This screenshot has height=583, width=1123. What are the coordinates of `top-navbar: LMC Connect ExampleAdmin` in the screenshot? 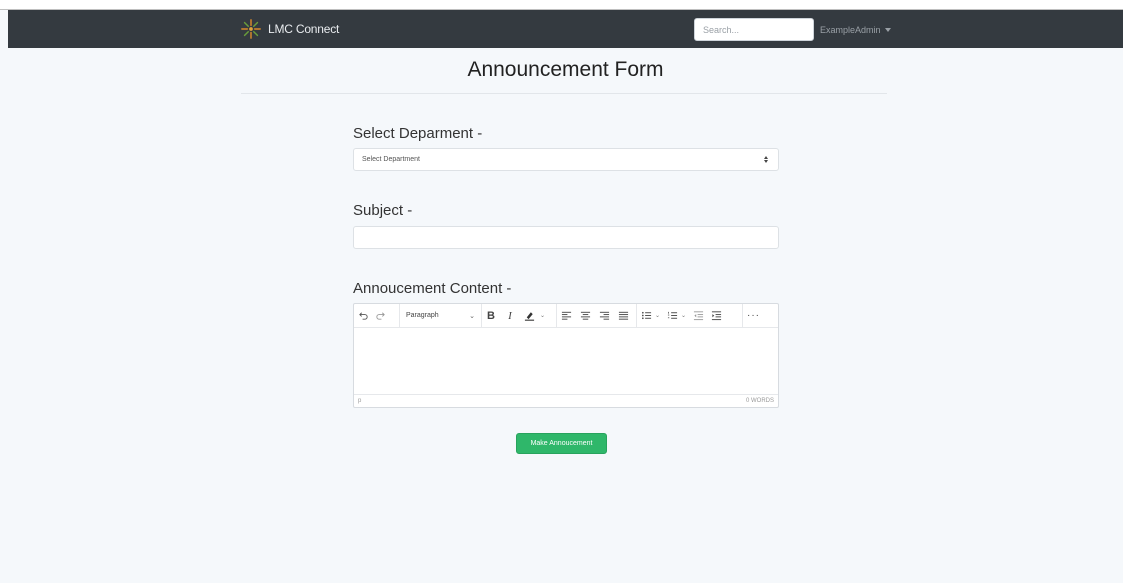 It's located at (565, 29).